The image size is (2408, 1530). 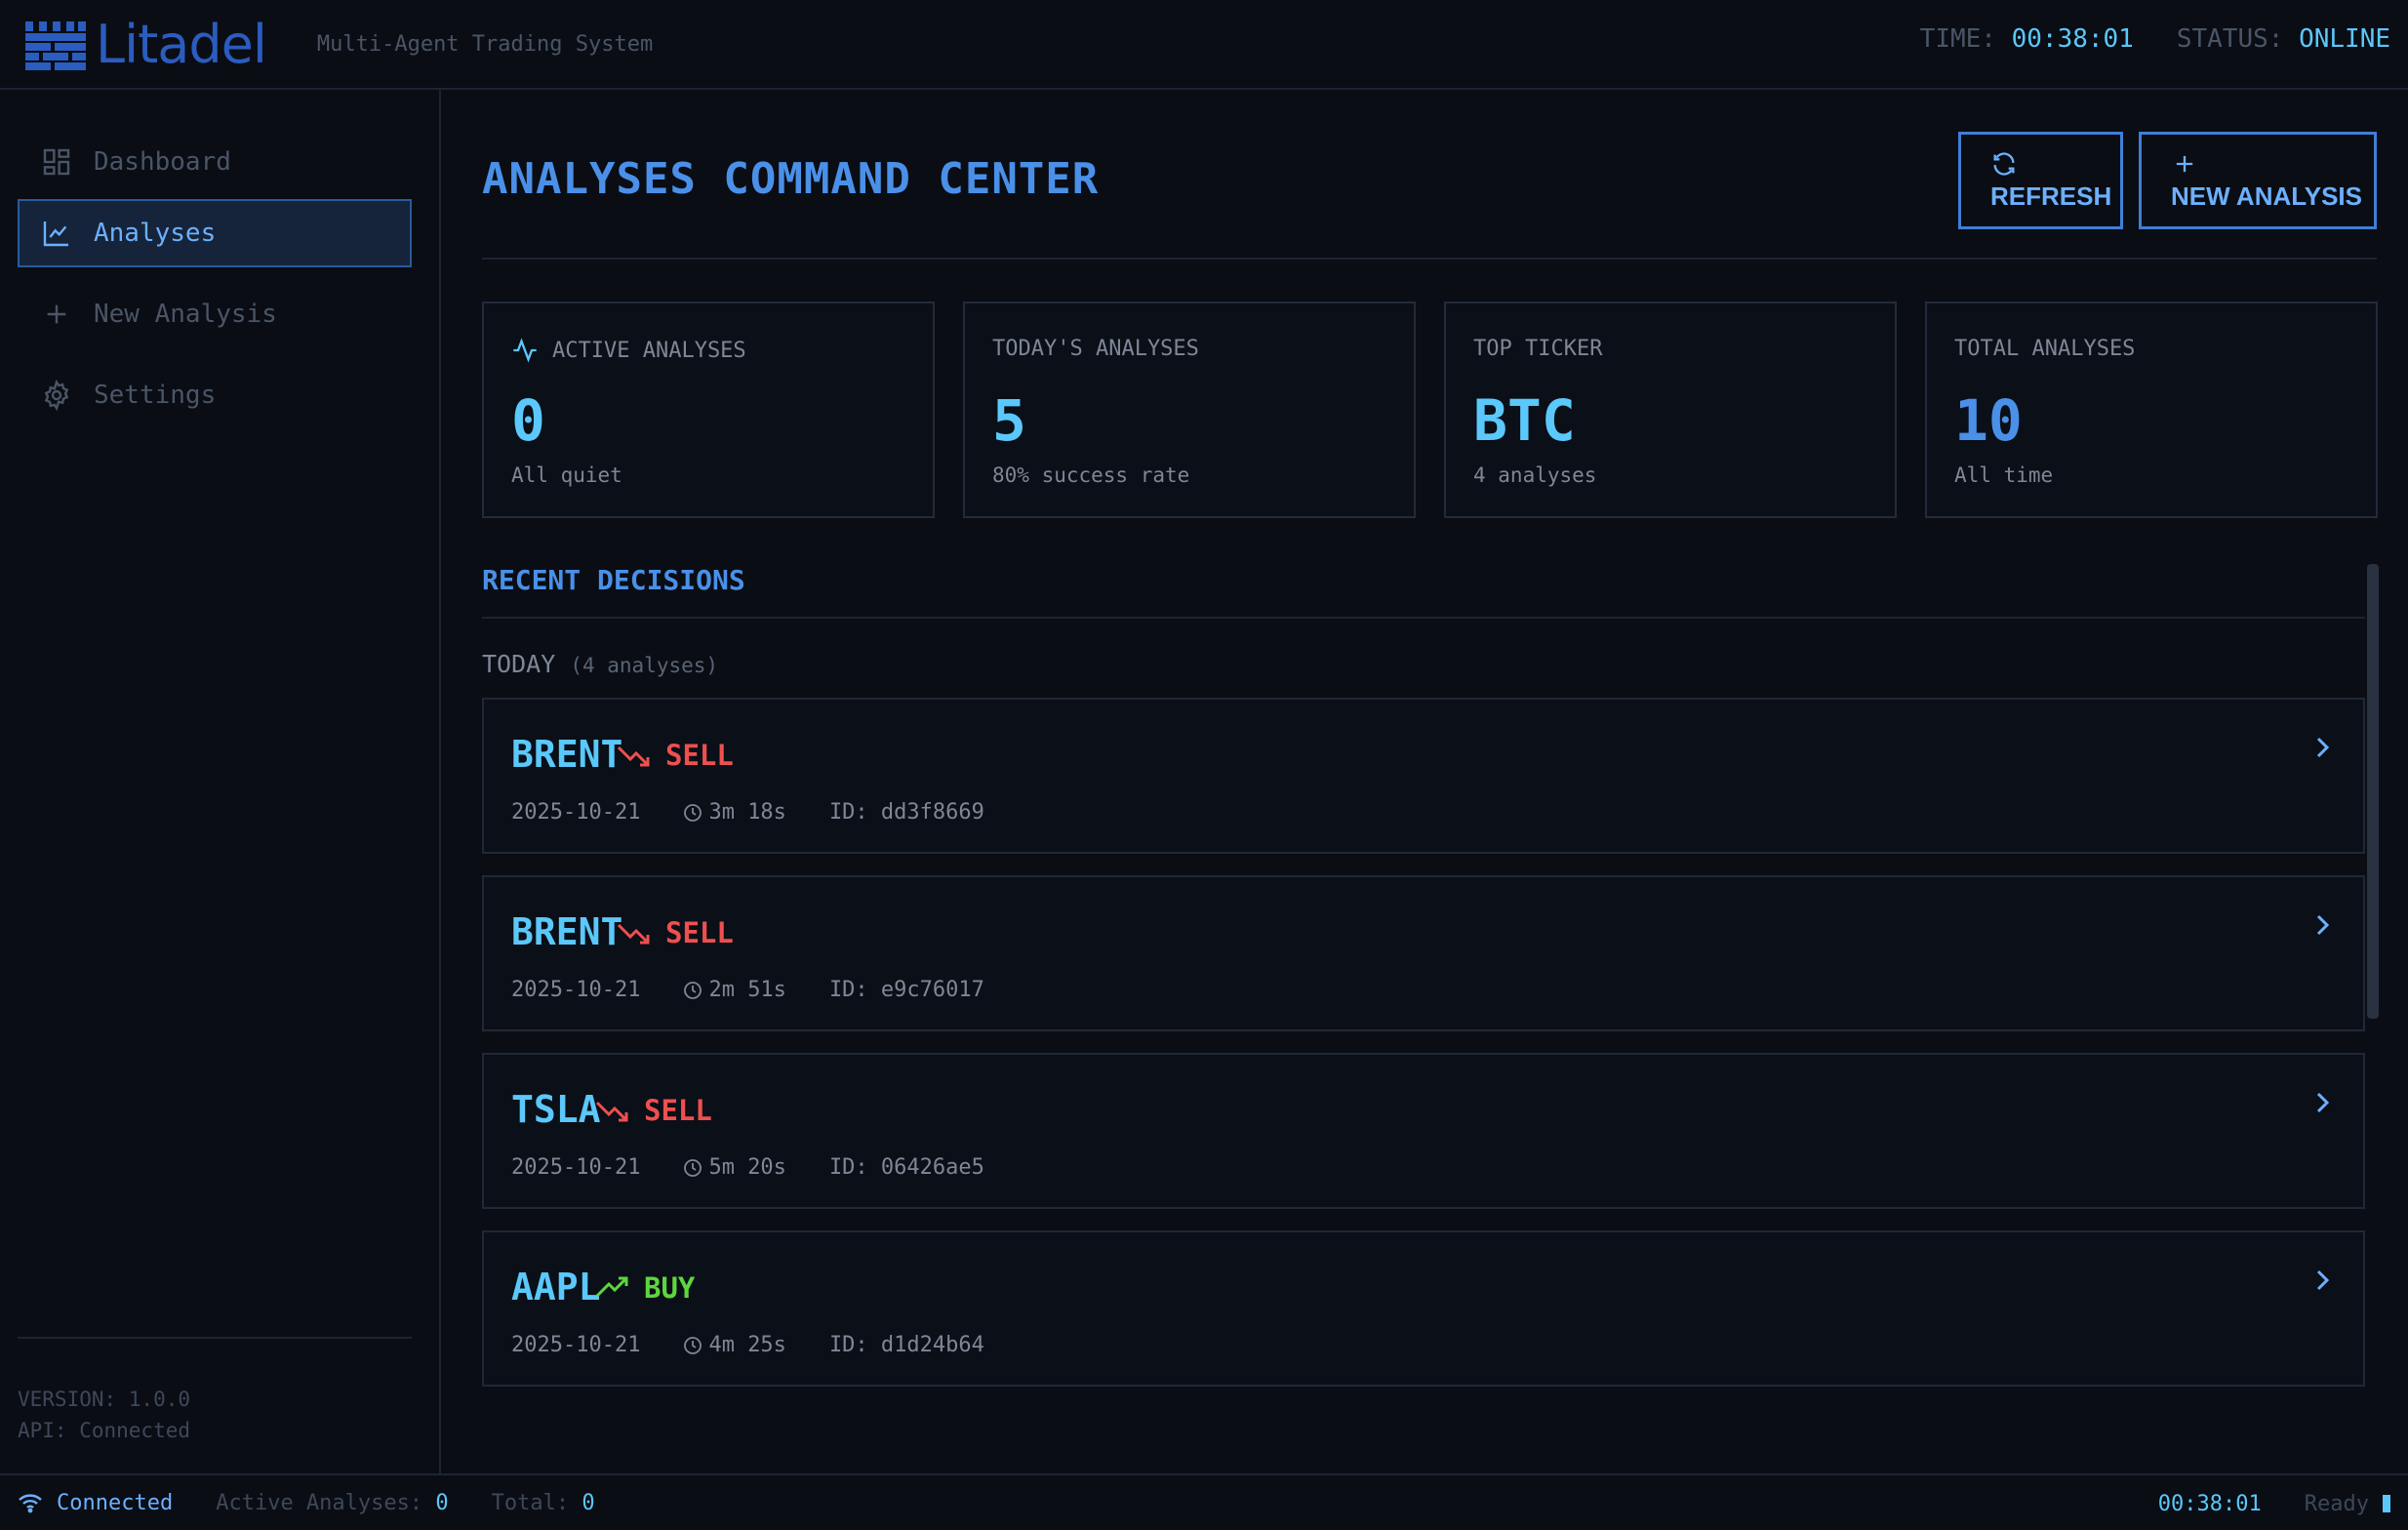 What do you see at coordinates (56, 162) in the screenshot?
I see `dashboard-icon` at bounding box center [56, 162].